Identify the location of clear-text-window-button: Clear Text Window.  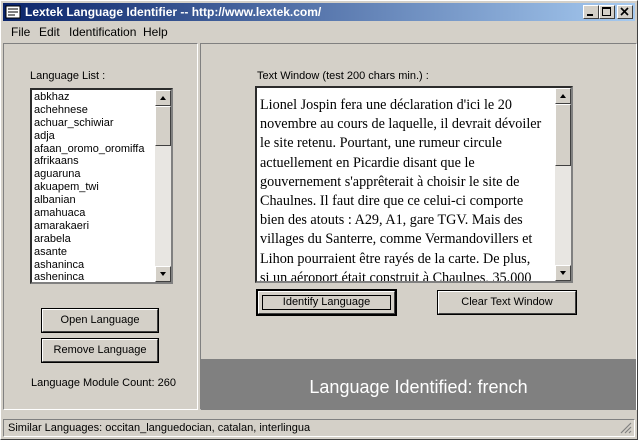
(507, 302).